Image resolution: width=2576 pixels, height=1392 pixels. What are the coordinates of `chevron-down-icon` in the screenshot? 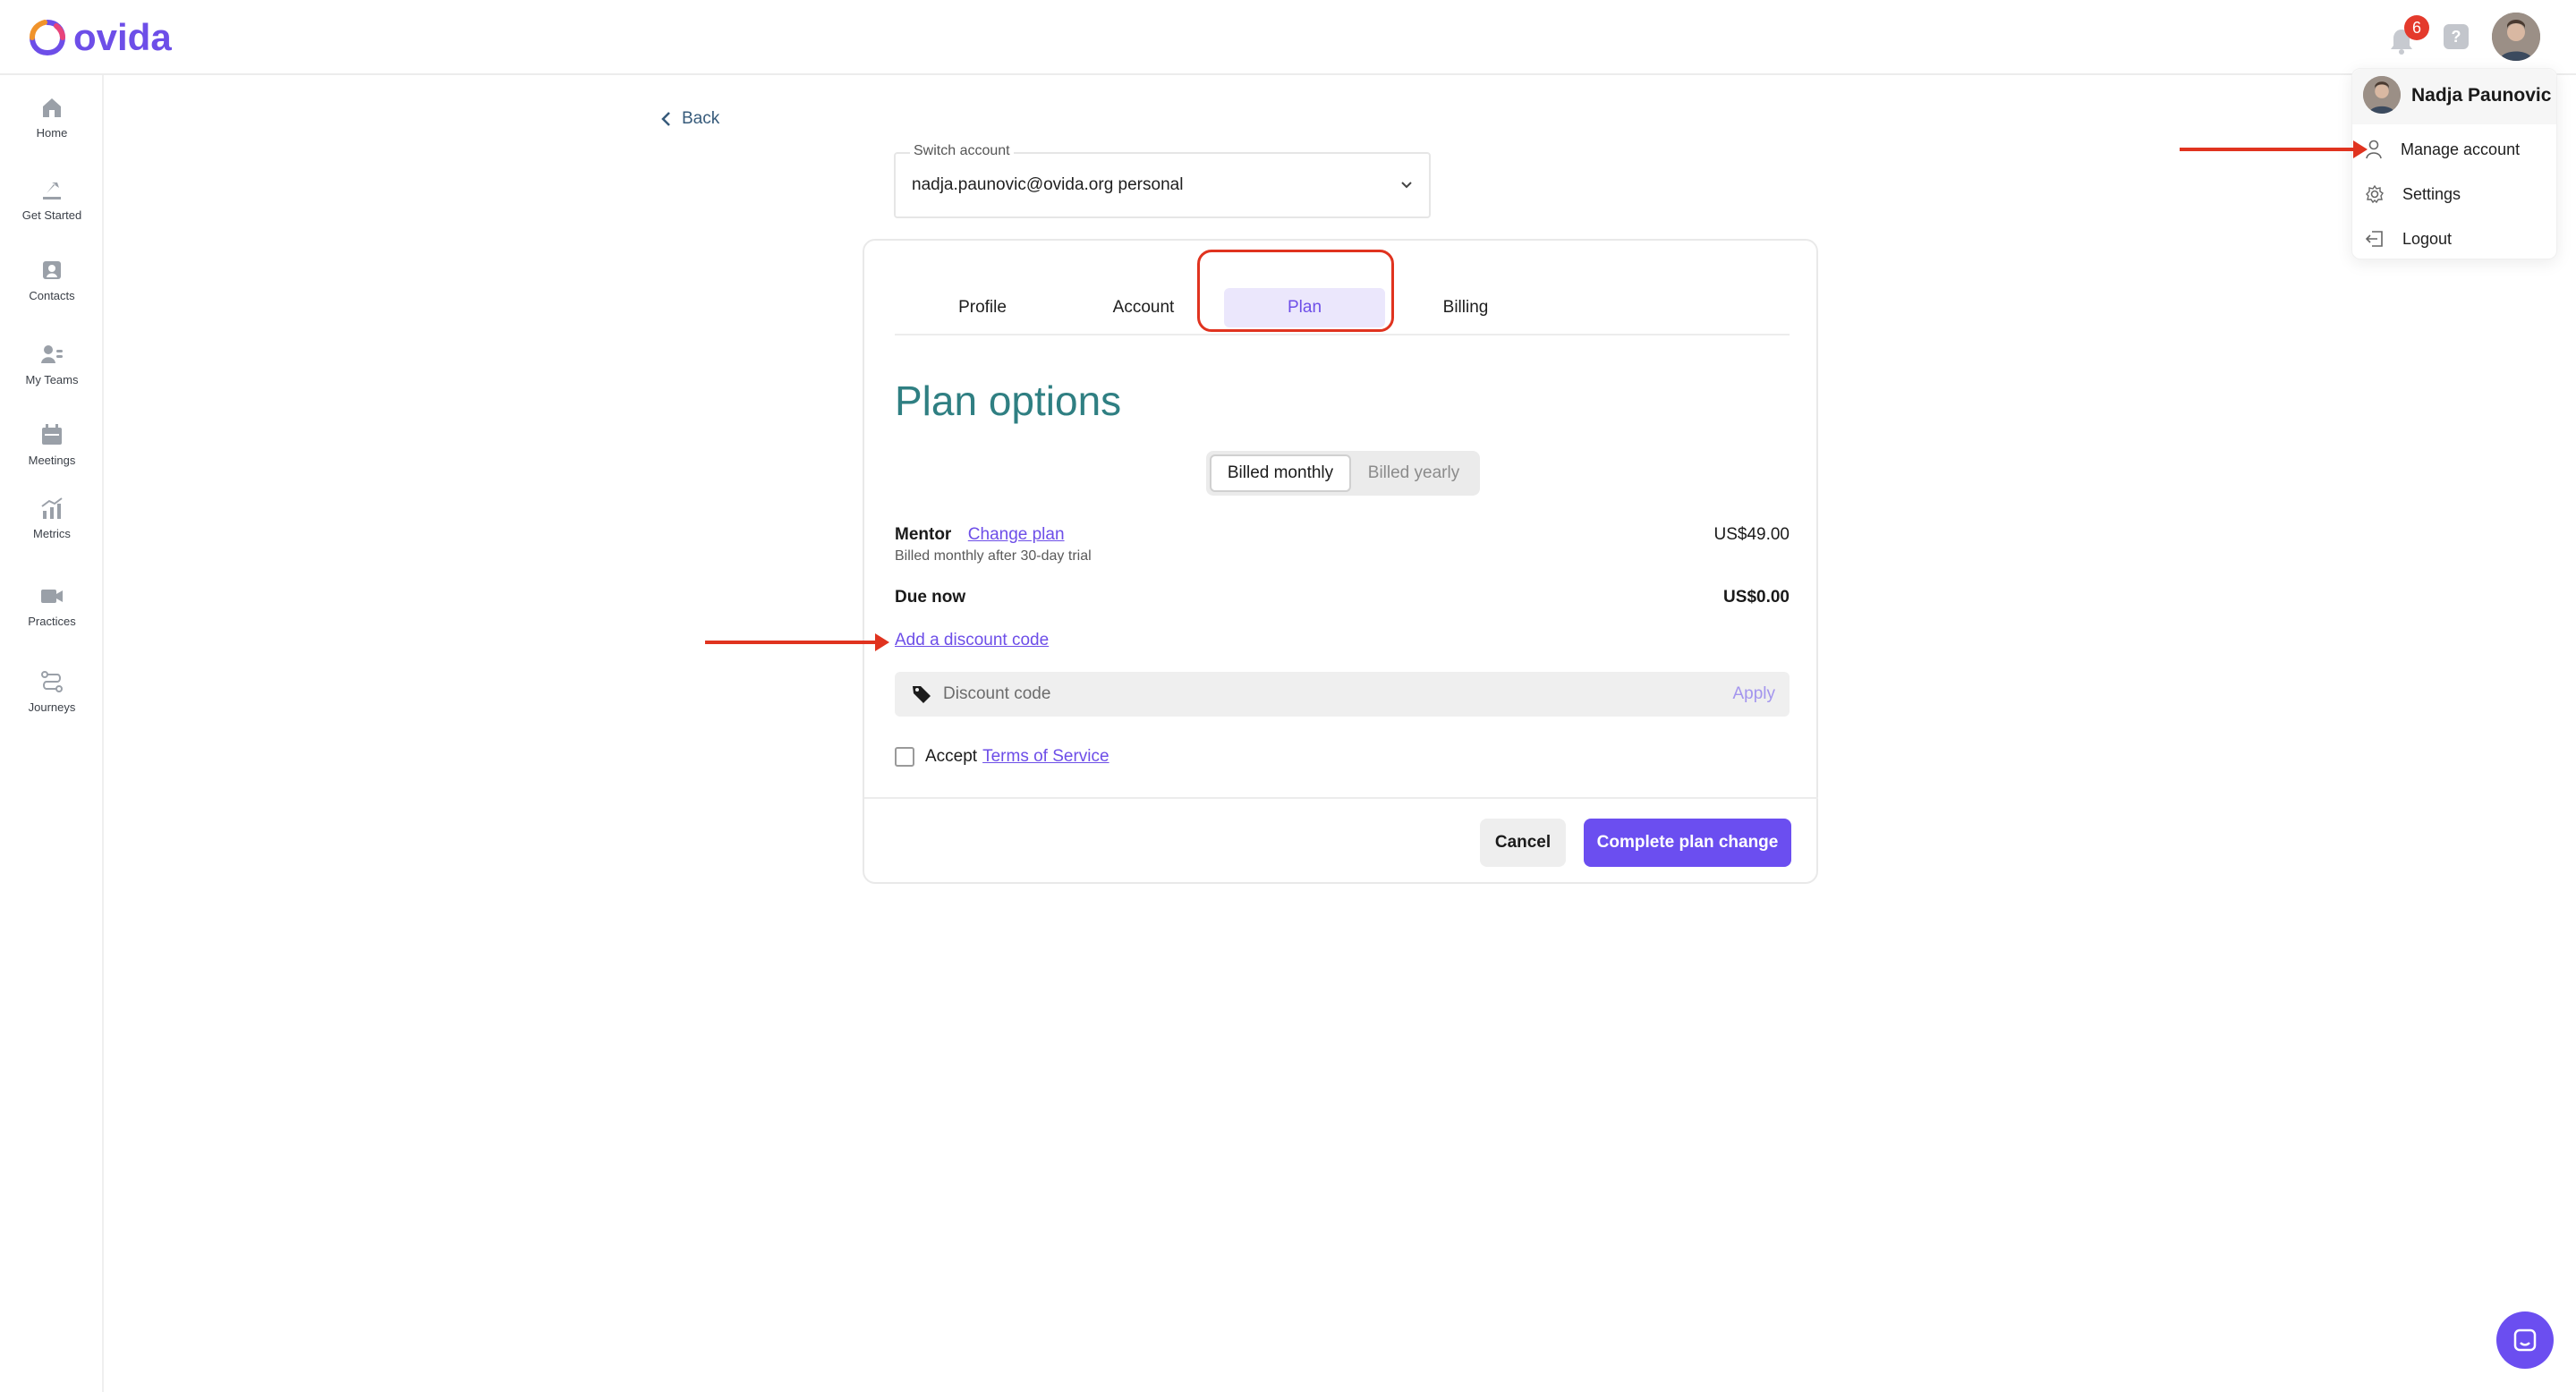 It's located at (1406, 185).